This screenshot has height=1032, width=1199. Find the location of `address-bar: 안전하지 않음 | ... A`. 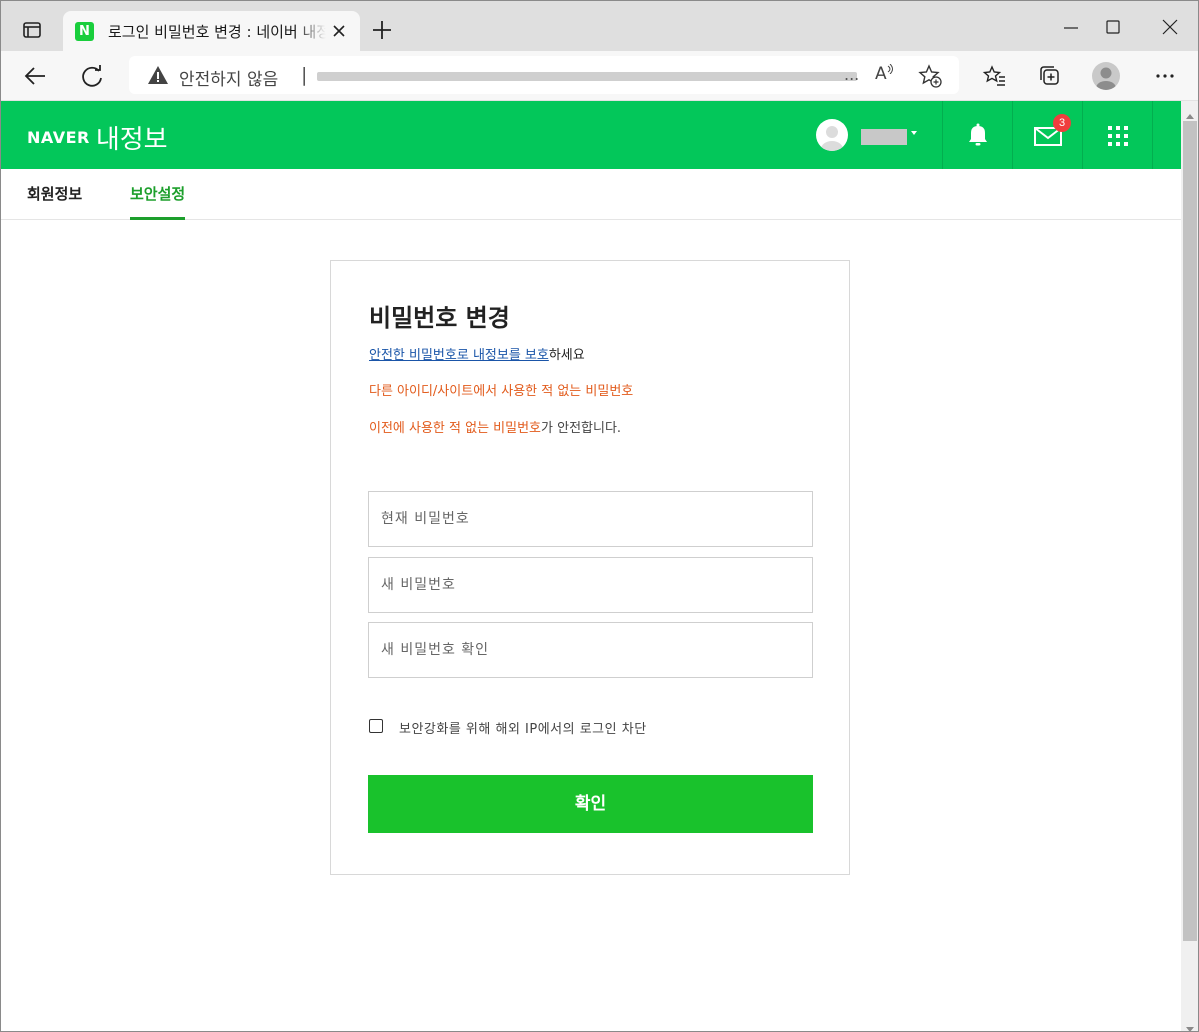

address-bar: 안전하지 않음 | ... A is located at coordinates (544, 75).